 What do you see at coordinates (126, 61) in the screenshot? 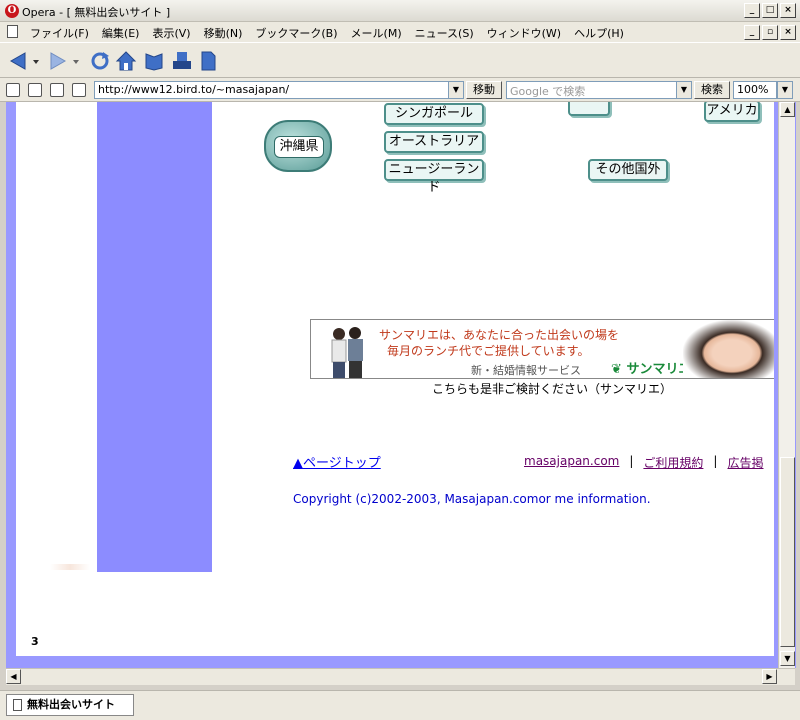
I see `home-icon` at bounding box center [126, 61].